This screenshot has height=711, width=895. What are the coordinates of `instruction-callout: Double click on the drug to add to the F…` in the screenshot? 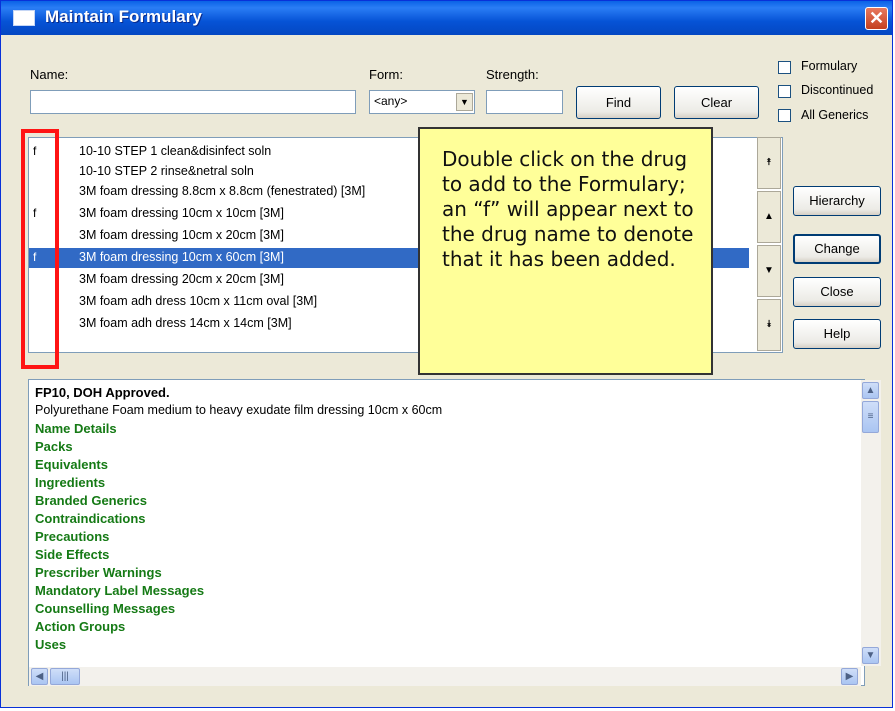 It's located at (565, 251).